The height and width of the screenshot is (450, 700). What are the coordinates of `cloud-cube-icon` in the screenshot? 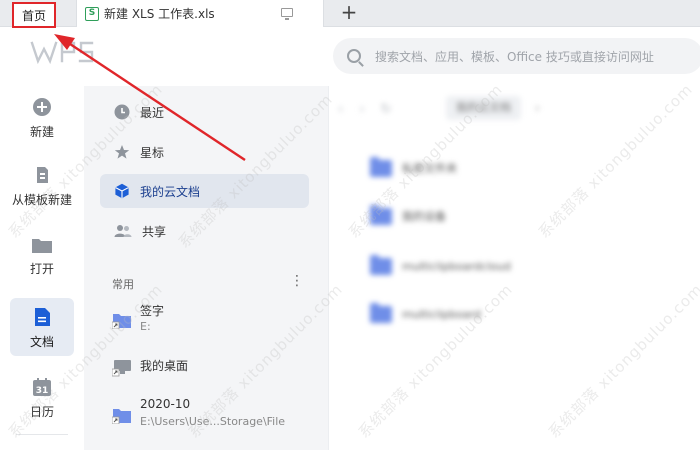 It's located at (122, 191).